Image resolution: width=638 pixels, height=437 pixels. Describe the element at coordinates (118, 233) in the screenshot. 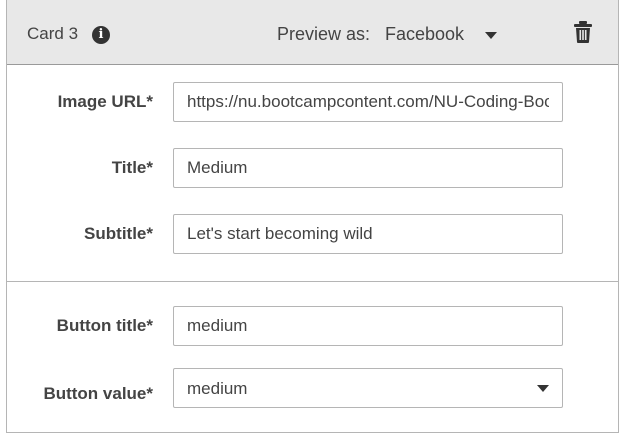

I see `subtitle-label: Subtitle*` at that location.